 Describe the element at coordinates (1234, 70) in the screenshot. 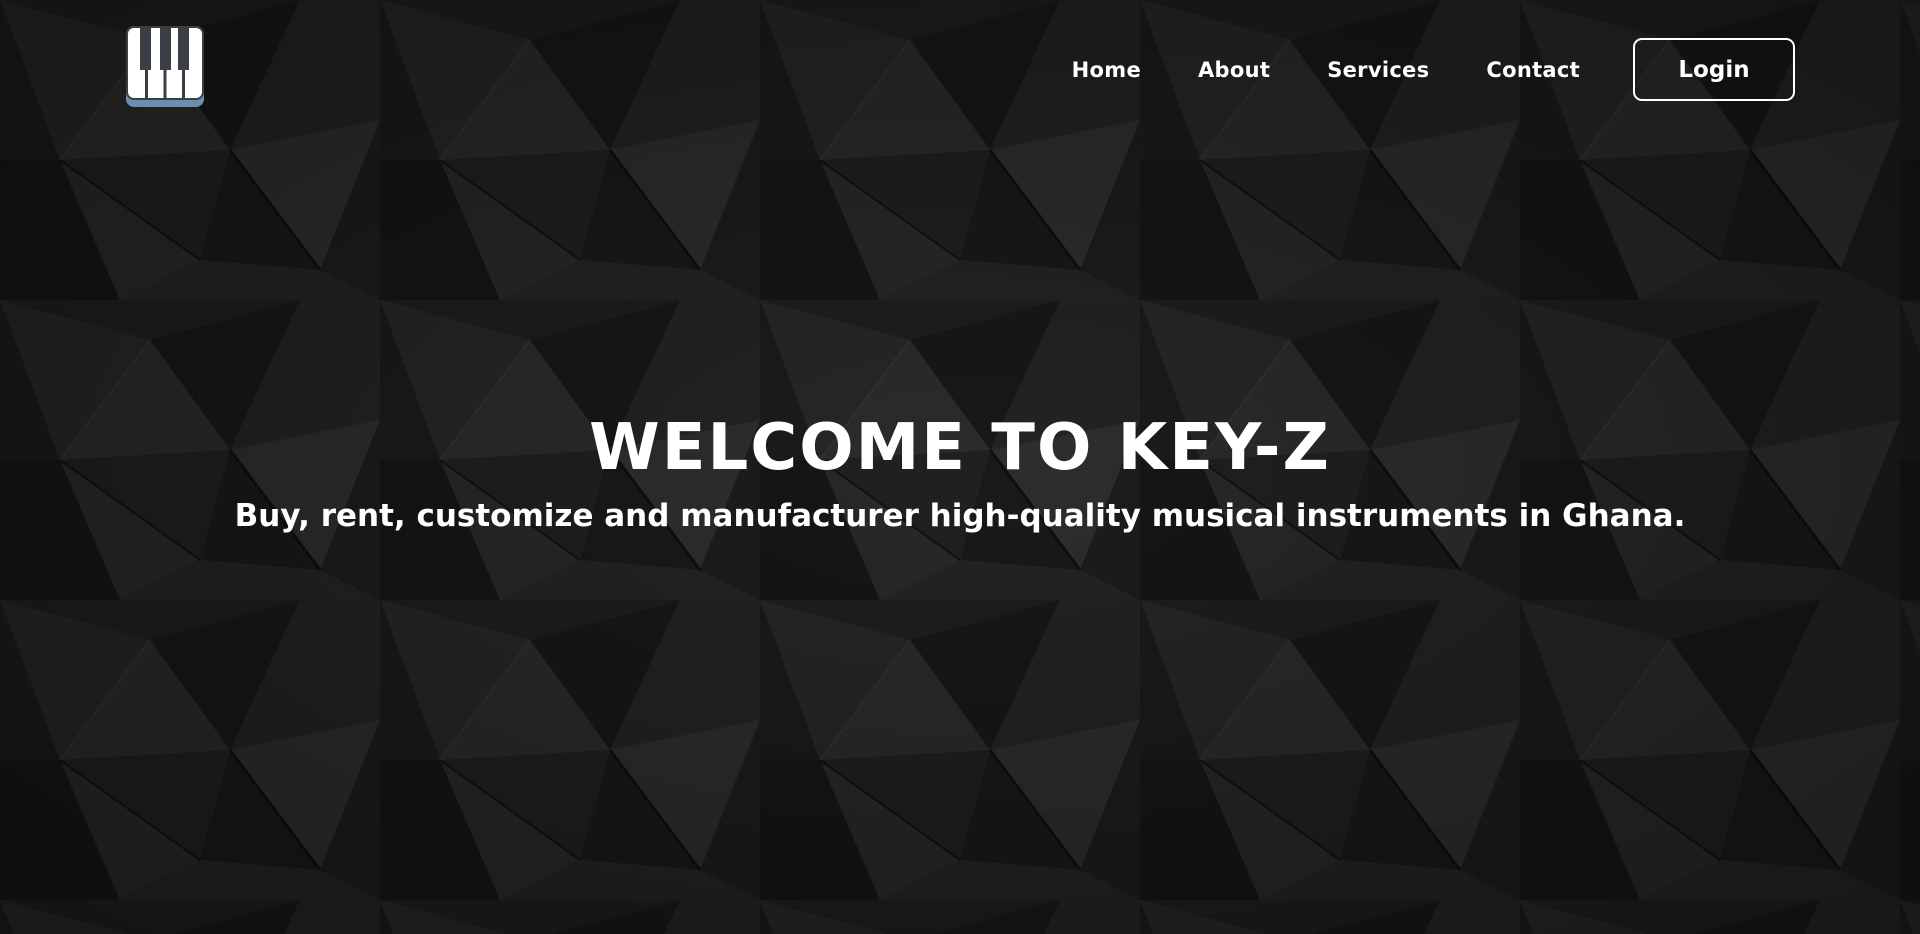

I see `nav-about-link: About` at that location.